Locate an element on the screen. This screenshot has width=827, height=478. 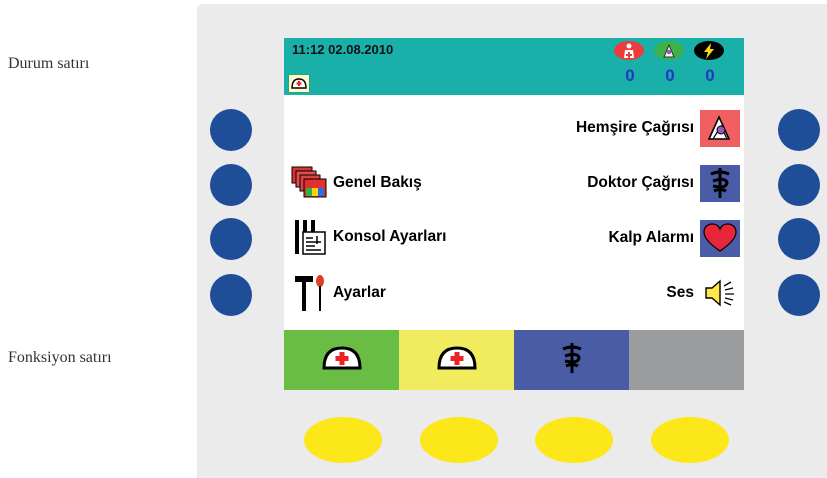
menu-settings: Ayarlar is located at coordinates (404, 293).